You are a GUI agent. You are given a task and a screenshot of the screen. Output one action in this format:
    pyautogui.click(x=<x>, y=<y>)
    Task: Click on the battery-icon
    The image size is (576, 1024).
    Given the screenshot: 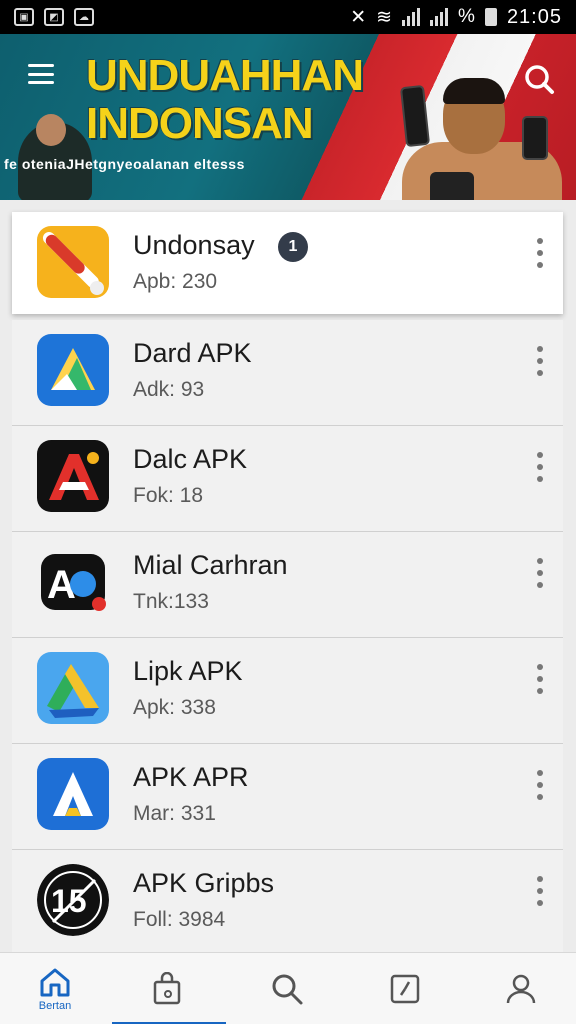 What is the action you would take?
    pyautogui.click(x=490, y=17)
    